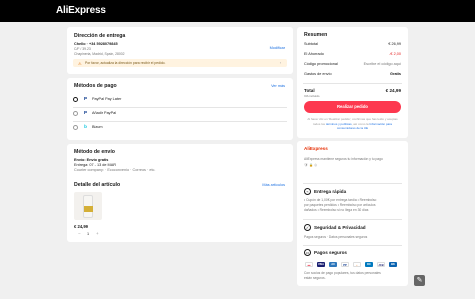 Image resolution: width=475 pixels, height=299 pixels. I want to click on product-image, so click(88, 206).